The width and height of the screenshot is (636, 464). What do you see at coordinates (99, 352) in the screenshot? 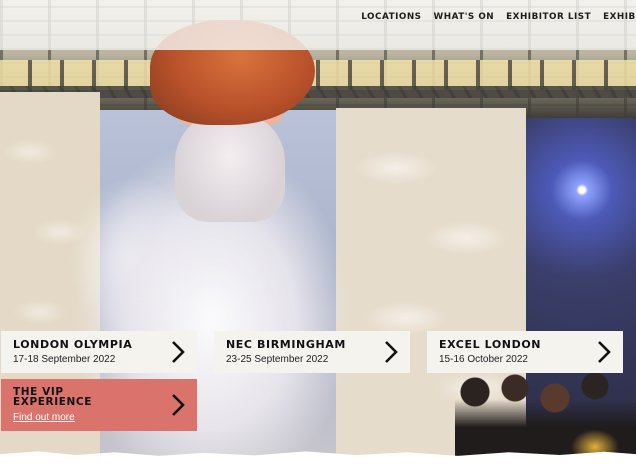
I see `venue-card-london-olympia: LONDON OLYMPIA 17-18 September 2022` at bounding box center [99, 352].